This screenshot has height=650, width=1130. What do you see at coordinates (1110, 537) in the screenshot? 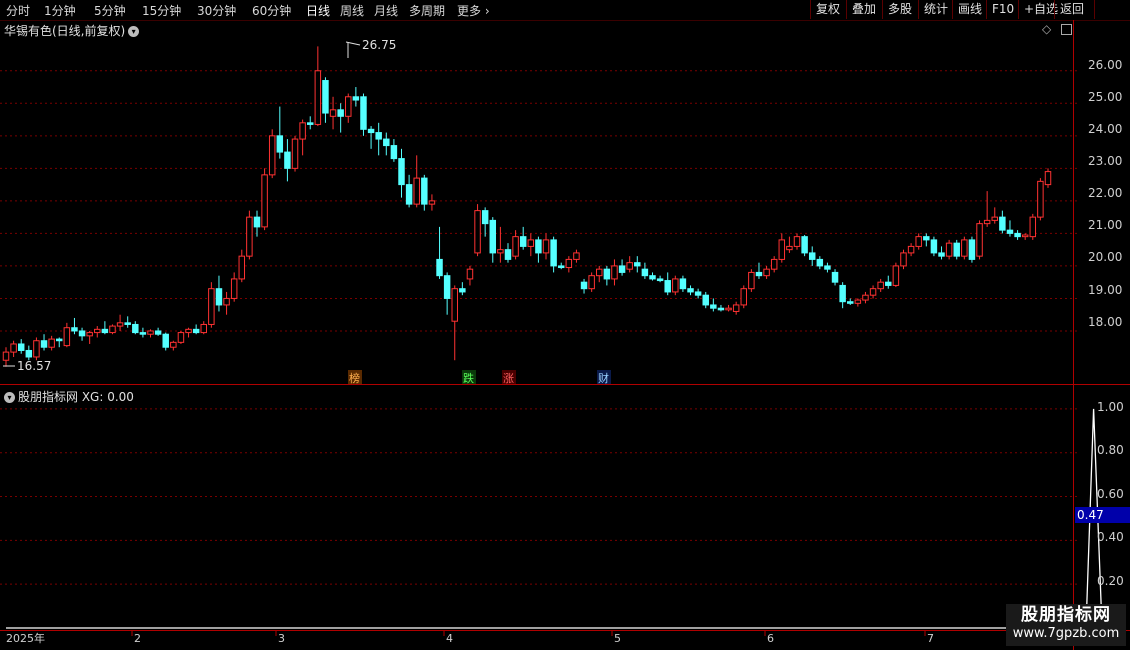
I see `indicator-tick: 0.40` at bounding box center [1110, 537].